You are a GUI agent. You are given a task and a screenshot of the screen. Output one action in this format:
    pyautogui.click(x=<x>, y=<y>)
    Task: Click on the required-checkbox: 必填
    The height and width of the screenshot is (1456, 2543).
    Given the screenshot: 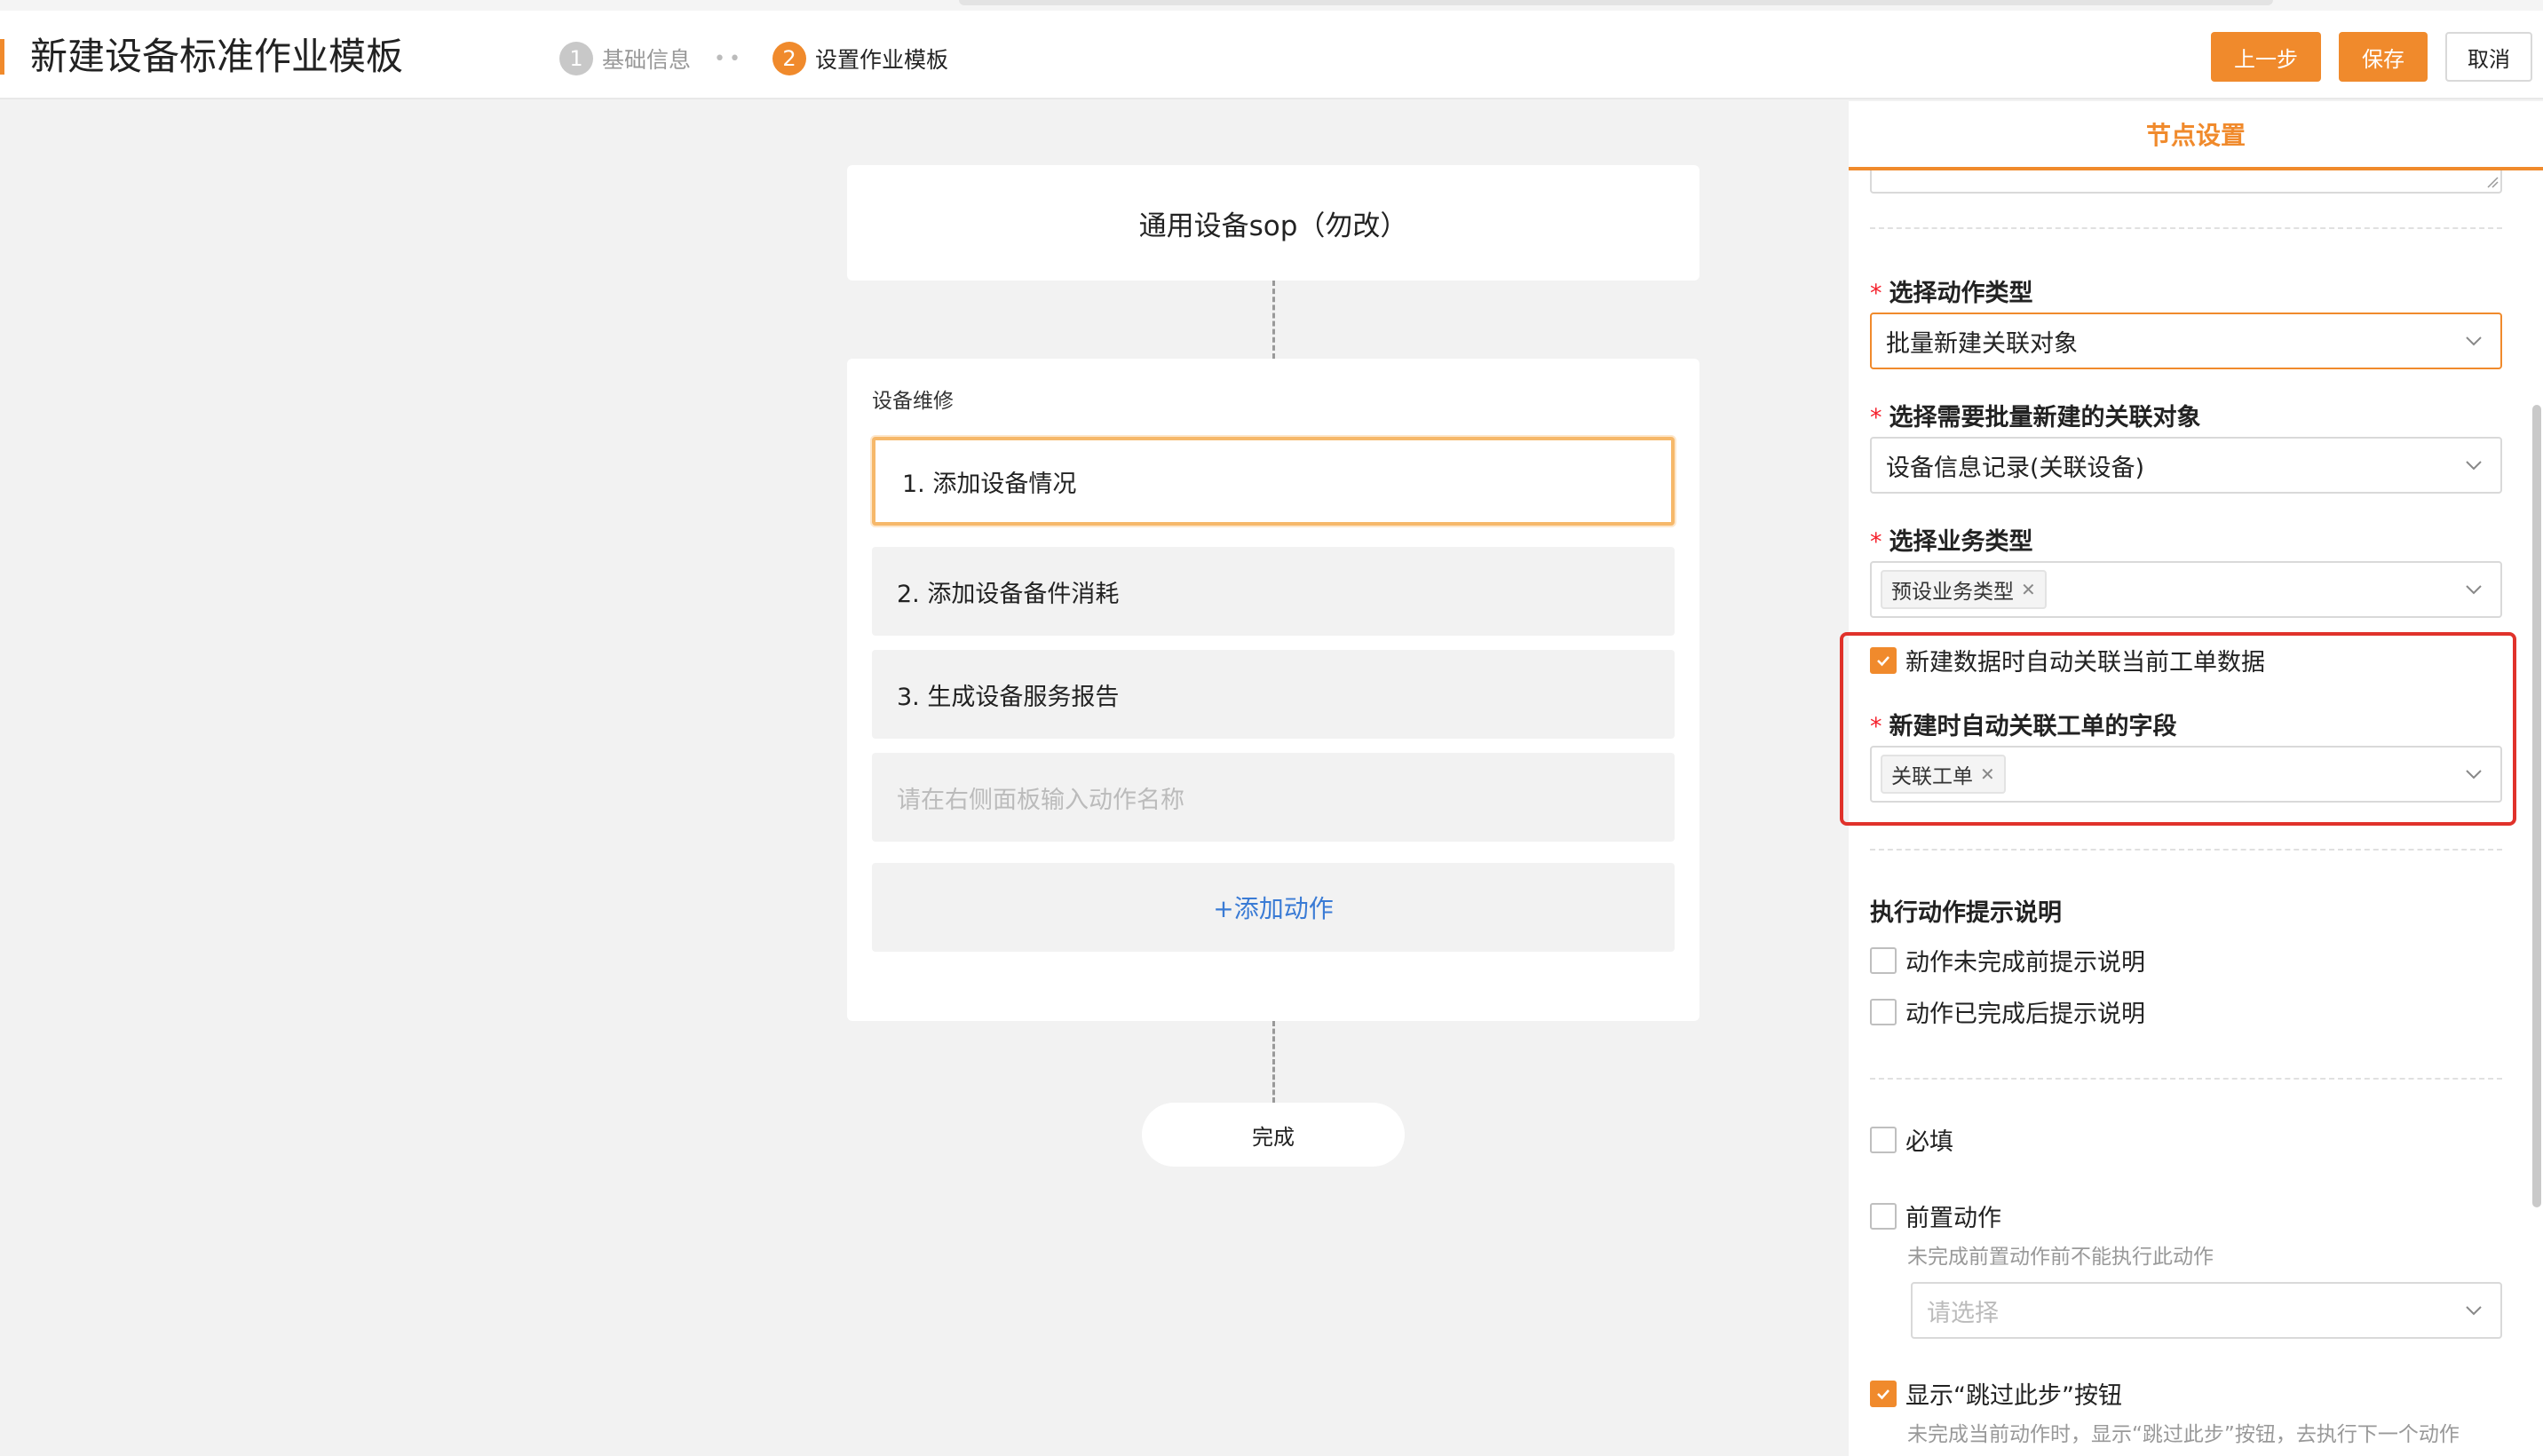 What is the action you would take?
    pyautogui.click(x=1911, y=1139)
    